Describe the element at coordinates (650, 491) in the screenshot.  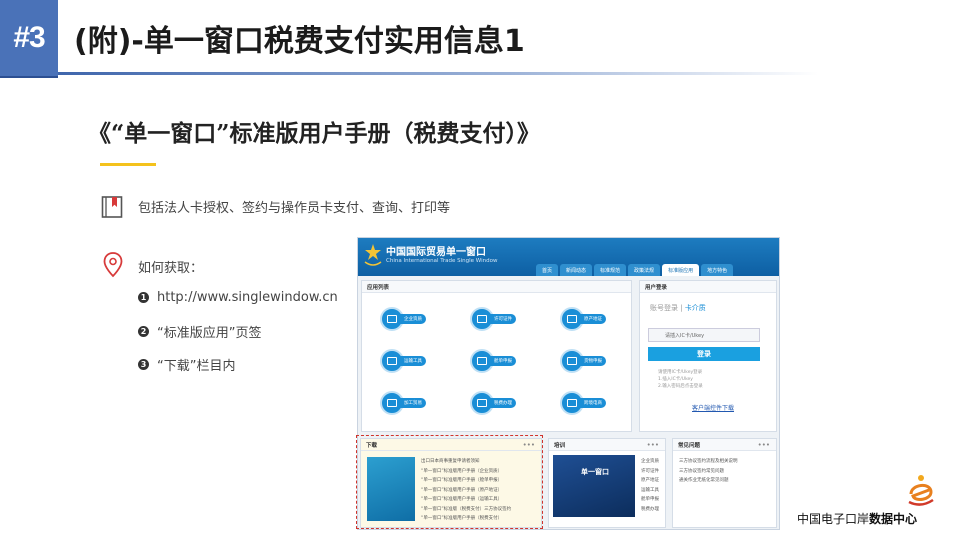
I see `list-item: 运输工具` at that location.